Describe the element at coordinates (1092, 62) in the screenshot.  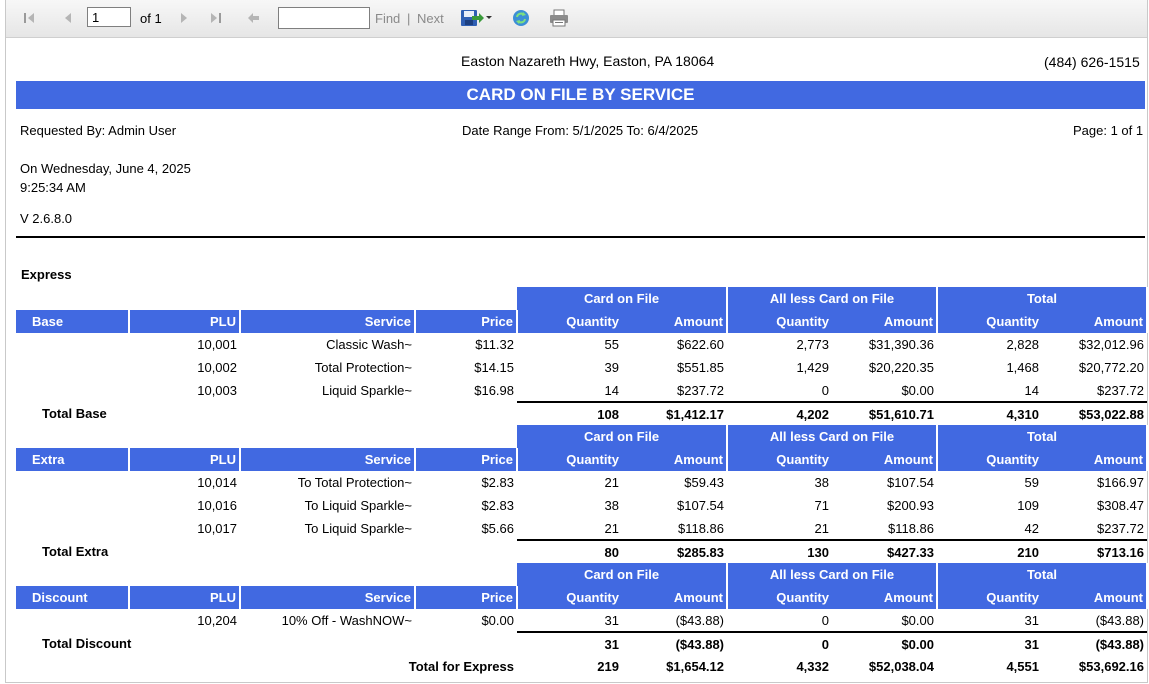
I see `store-phone: (484) 626-1515` at that location.